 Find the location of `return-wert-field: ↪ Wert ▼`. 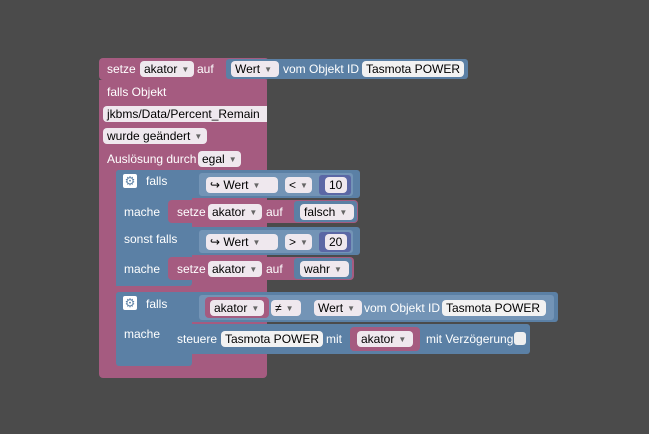

return-wert-field: ↪ Wert ▼ is located at coordinates (242, 185).